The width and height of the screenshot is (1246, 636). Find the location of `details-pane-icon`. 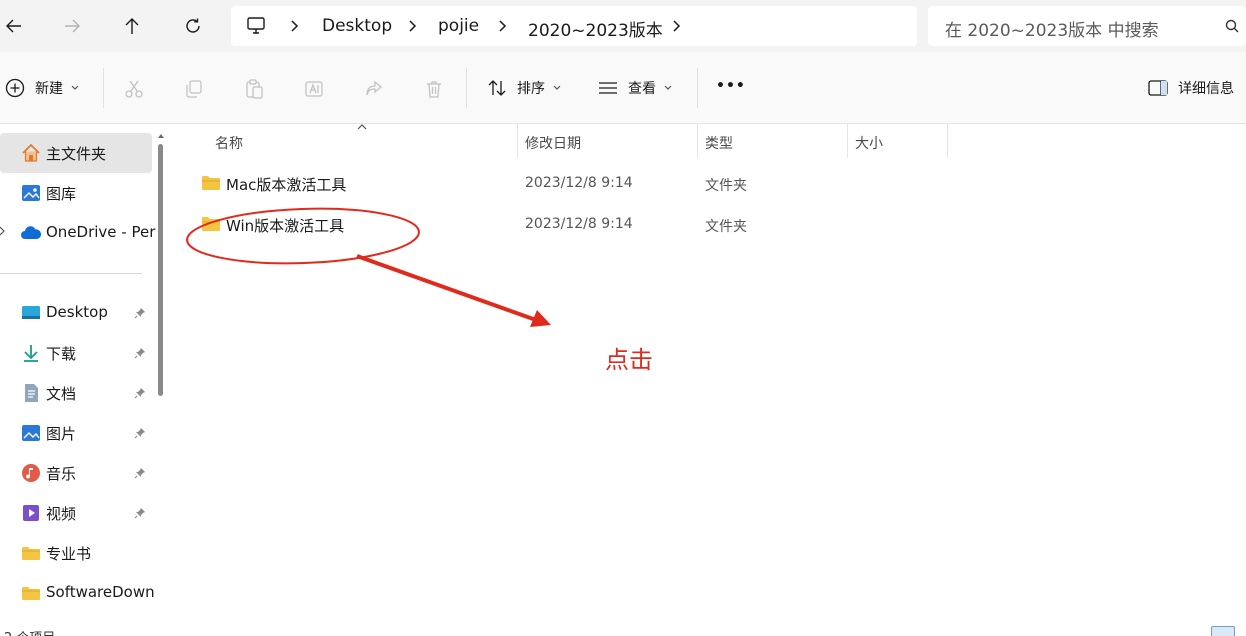

details-pane-icon is located at coordinates (1158, 88).